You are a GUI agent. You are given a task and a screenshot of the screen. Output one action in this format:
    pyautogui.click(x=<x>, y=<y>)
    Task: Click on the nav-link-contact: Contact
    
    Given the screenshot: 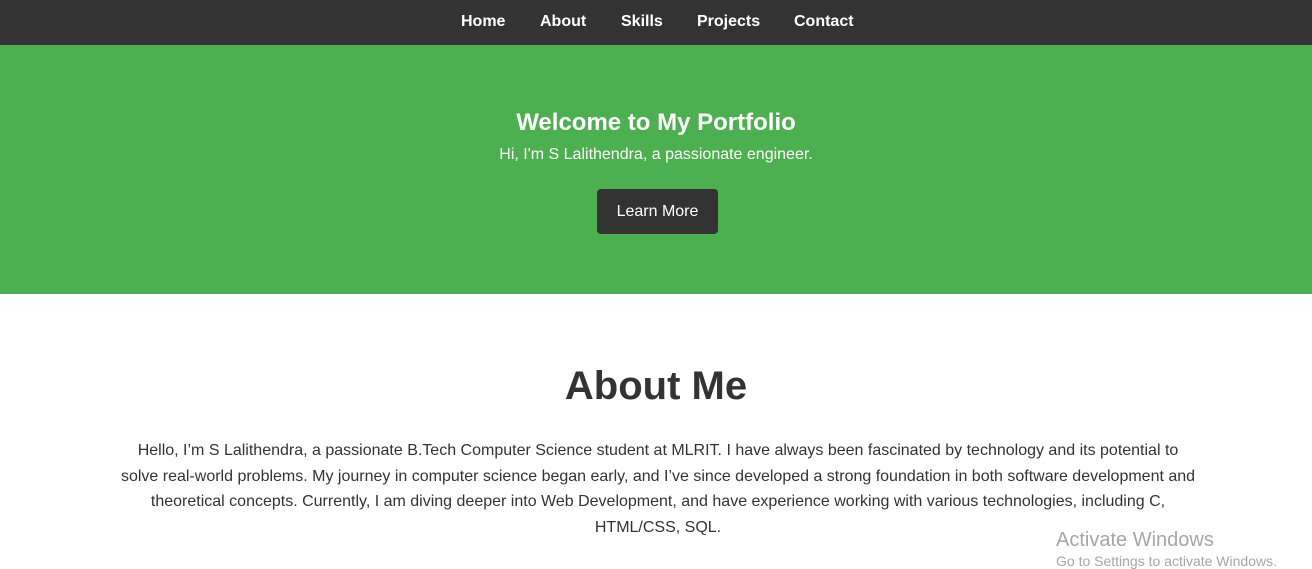 What is the action you would take?
    pyautogui.click(x=824, y=21)
    